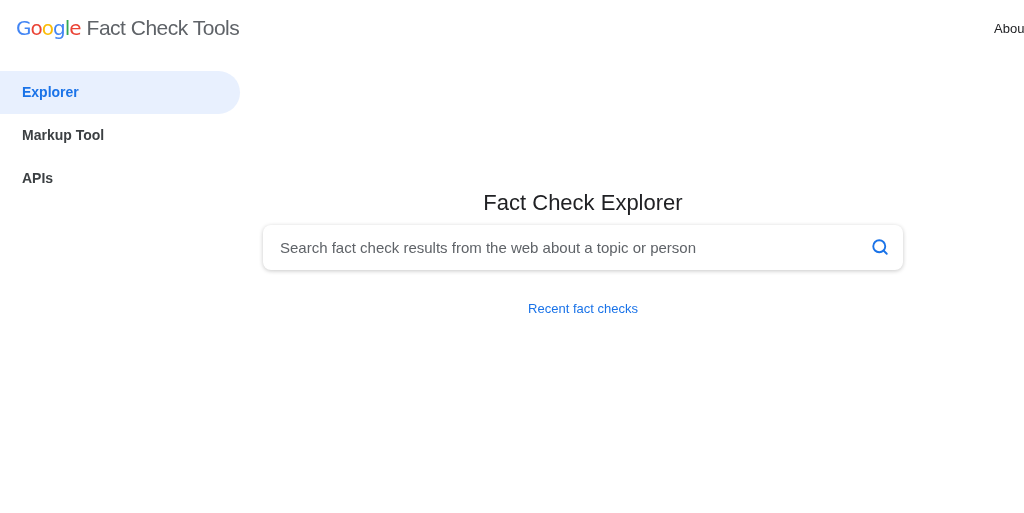  What do you see at coordinates (583, 247) in the screenshot?
I see `search-field: Search fact check results from the web about a topic or person` at bounding box center [583, 247].